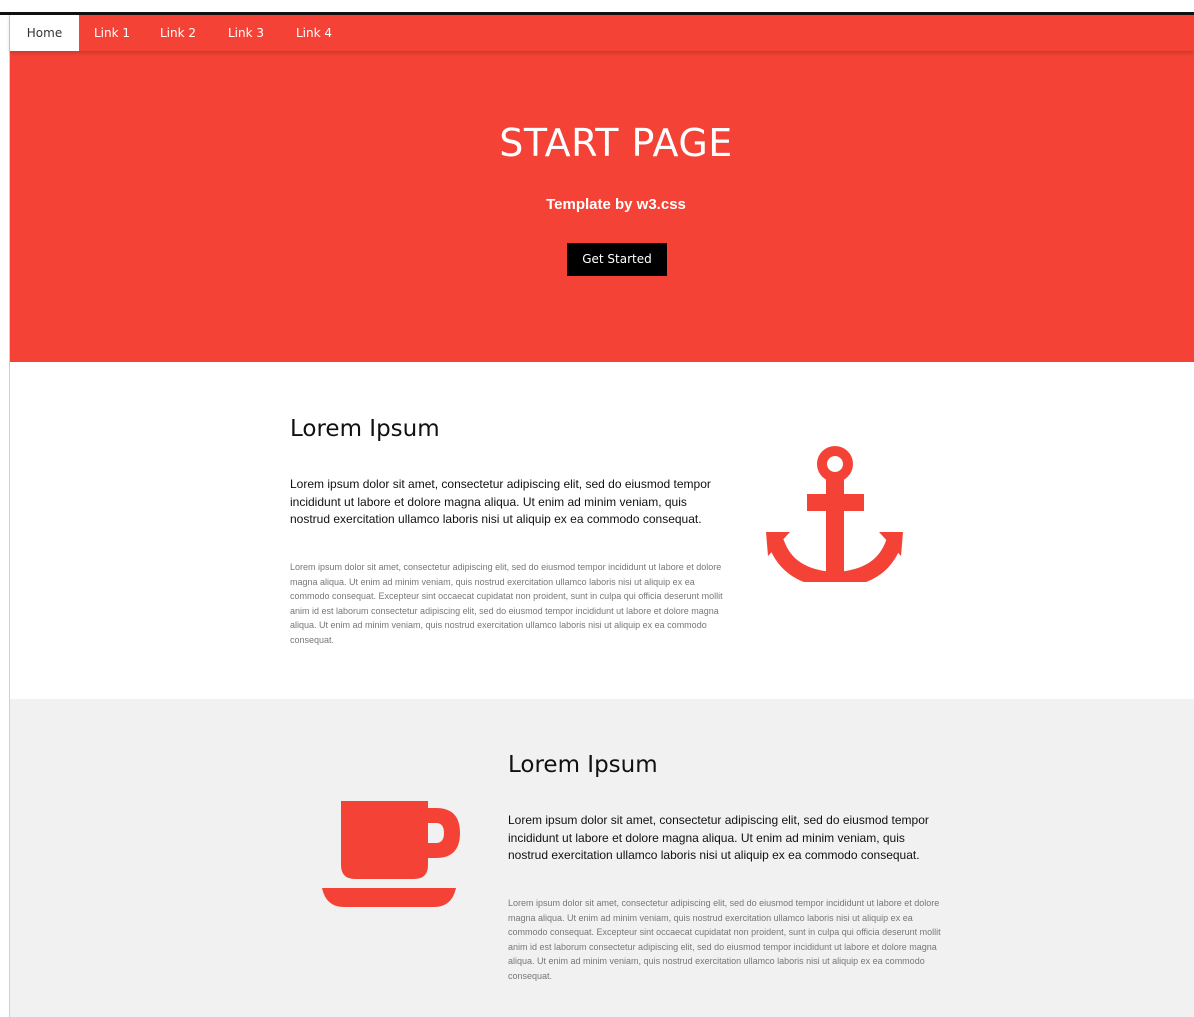  Describe the element at coordinates (44, 33) in the screenshot. I see `nav-link-home: Home` at that location.